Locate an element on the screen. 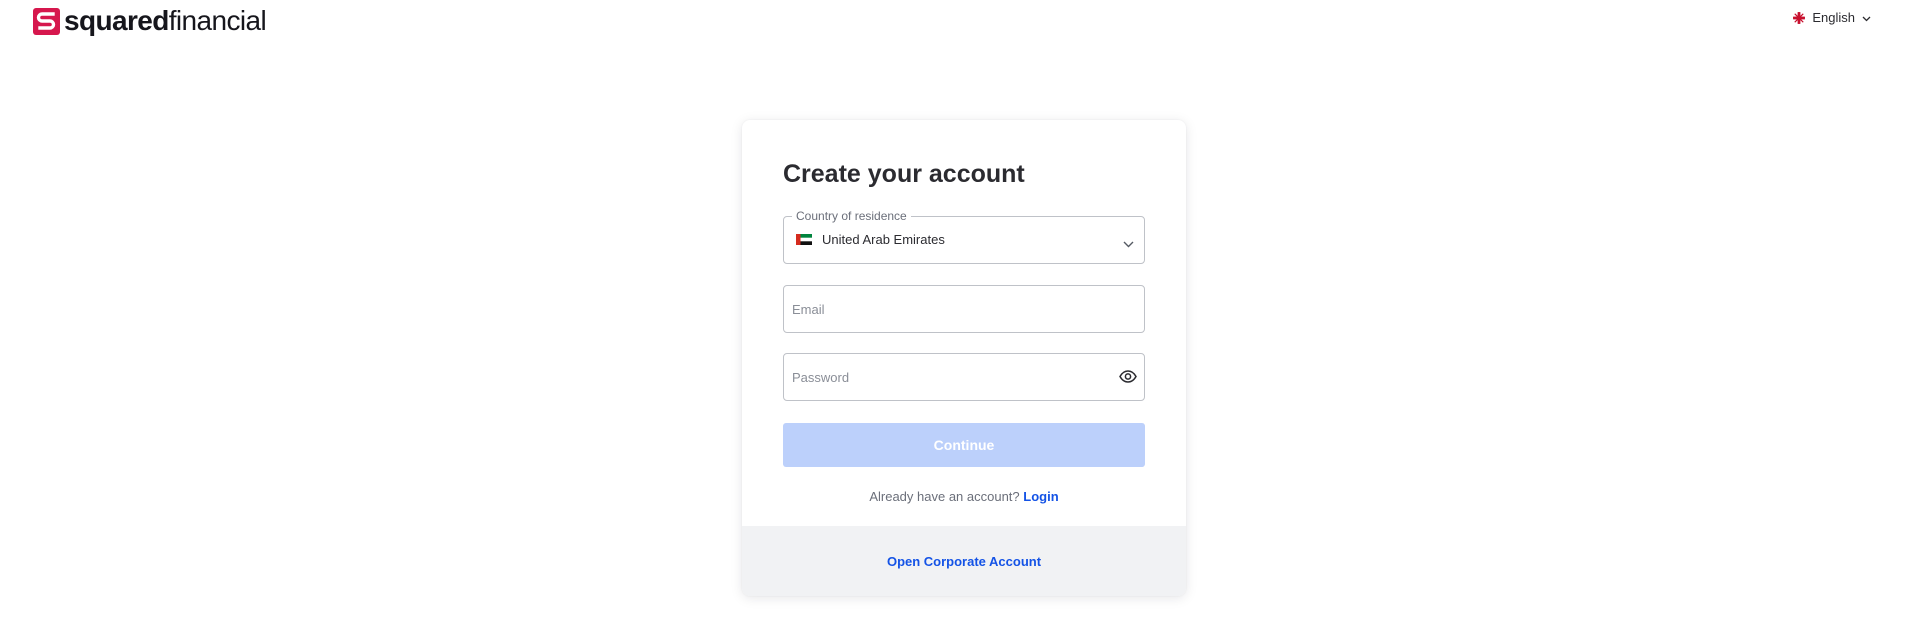 This screenshot has width=1912, height=627. password-placeholder: Password is located at coordinates (821, 377).